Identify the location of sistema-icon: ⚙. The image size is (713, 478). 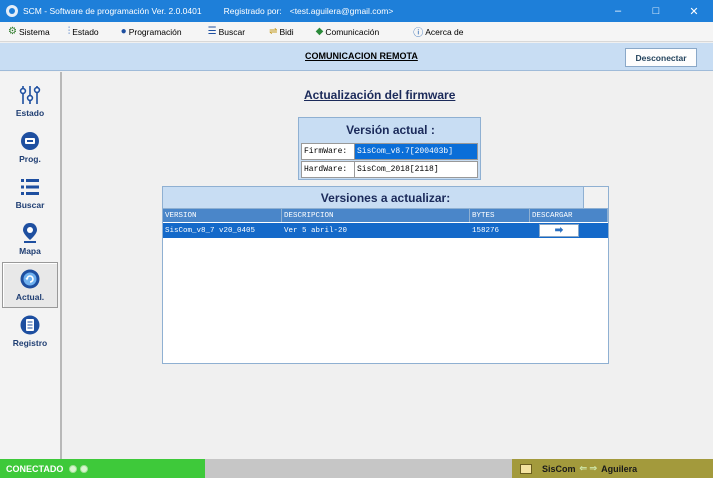
(12, 31).